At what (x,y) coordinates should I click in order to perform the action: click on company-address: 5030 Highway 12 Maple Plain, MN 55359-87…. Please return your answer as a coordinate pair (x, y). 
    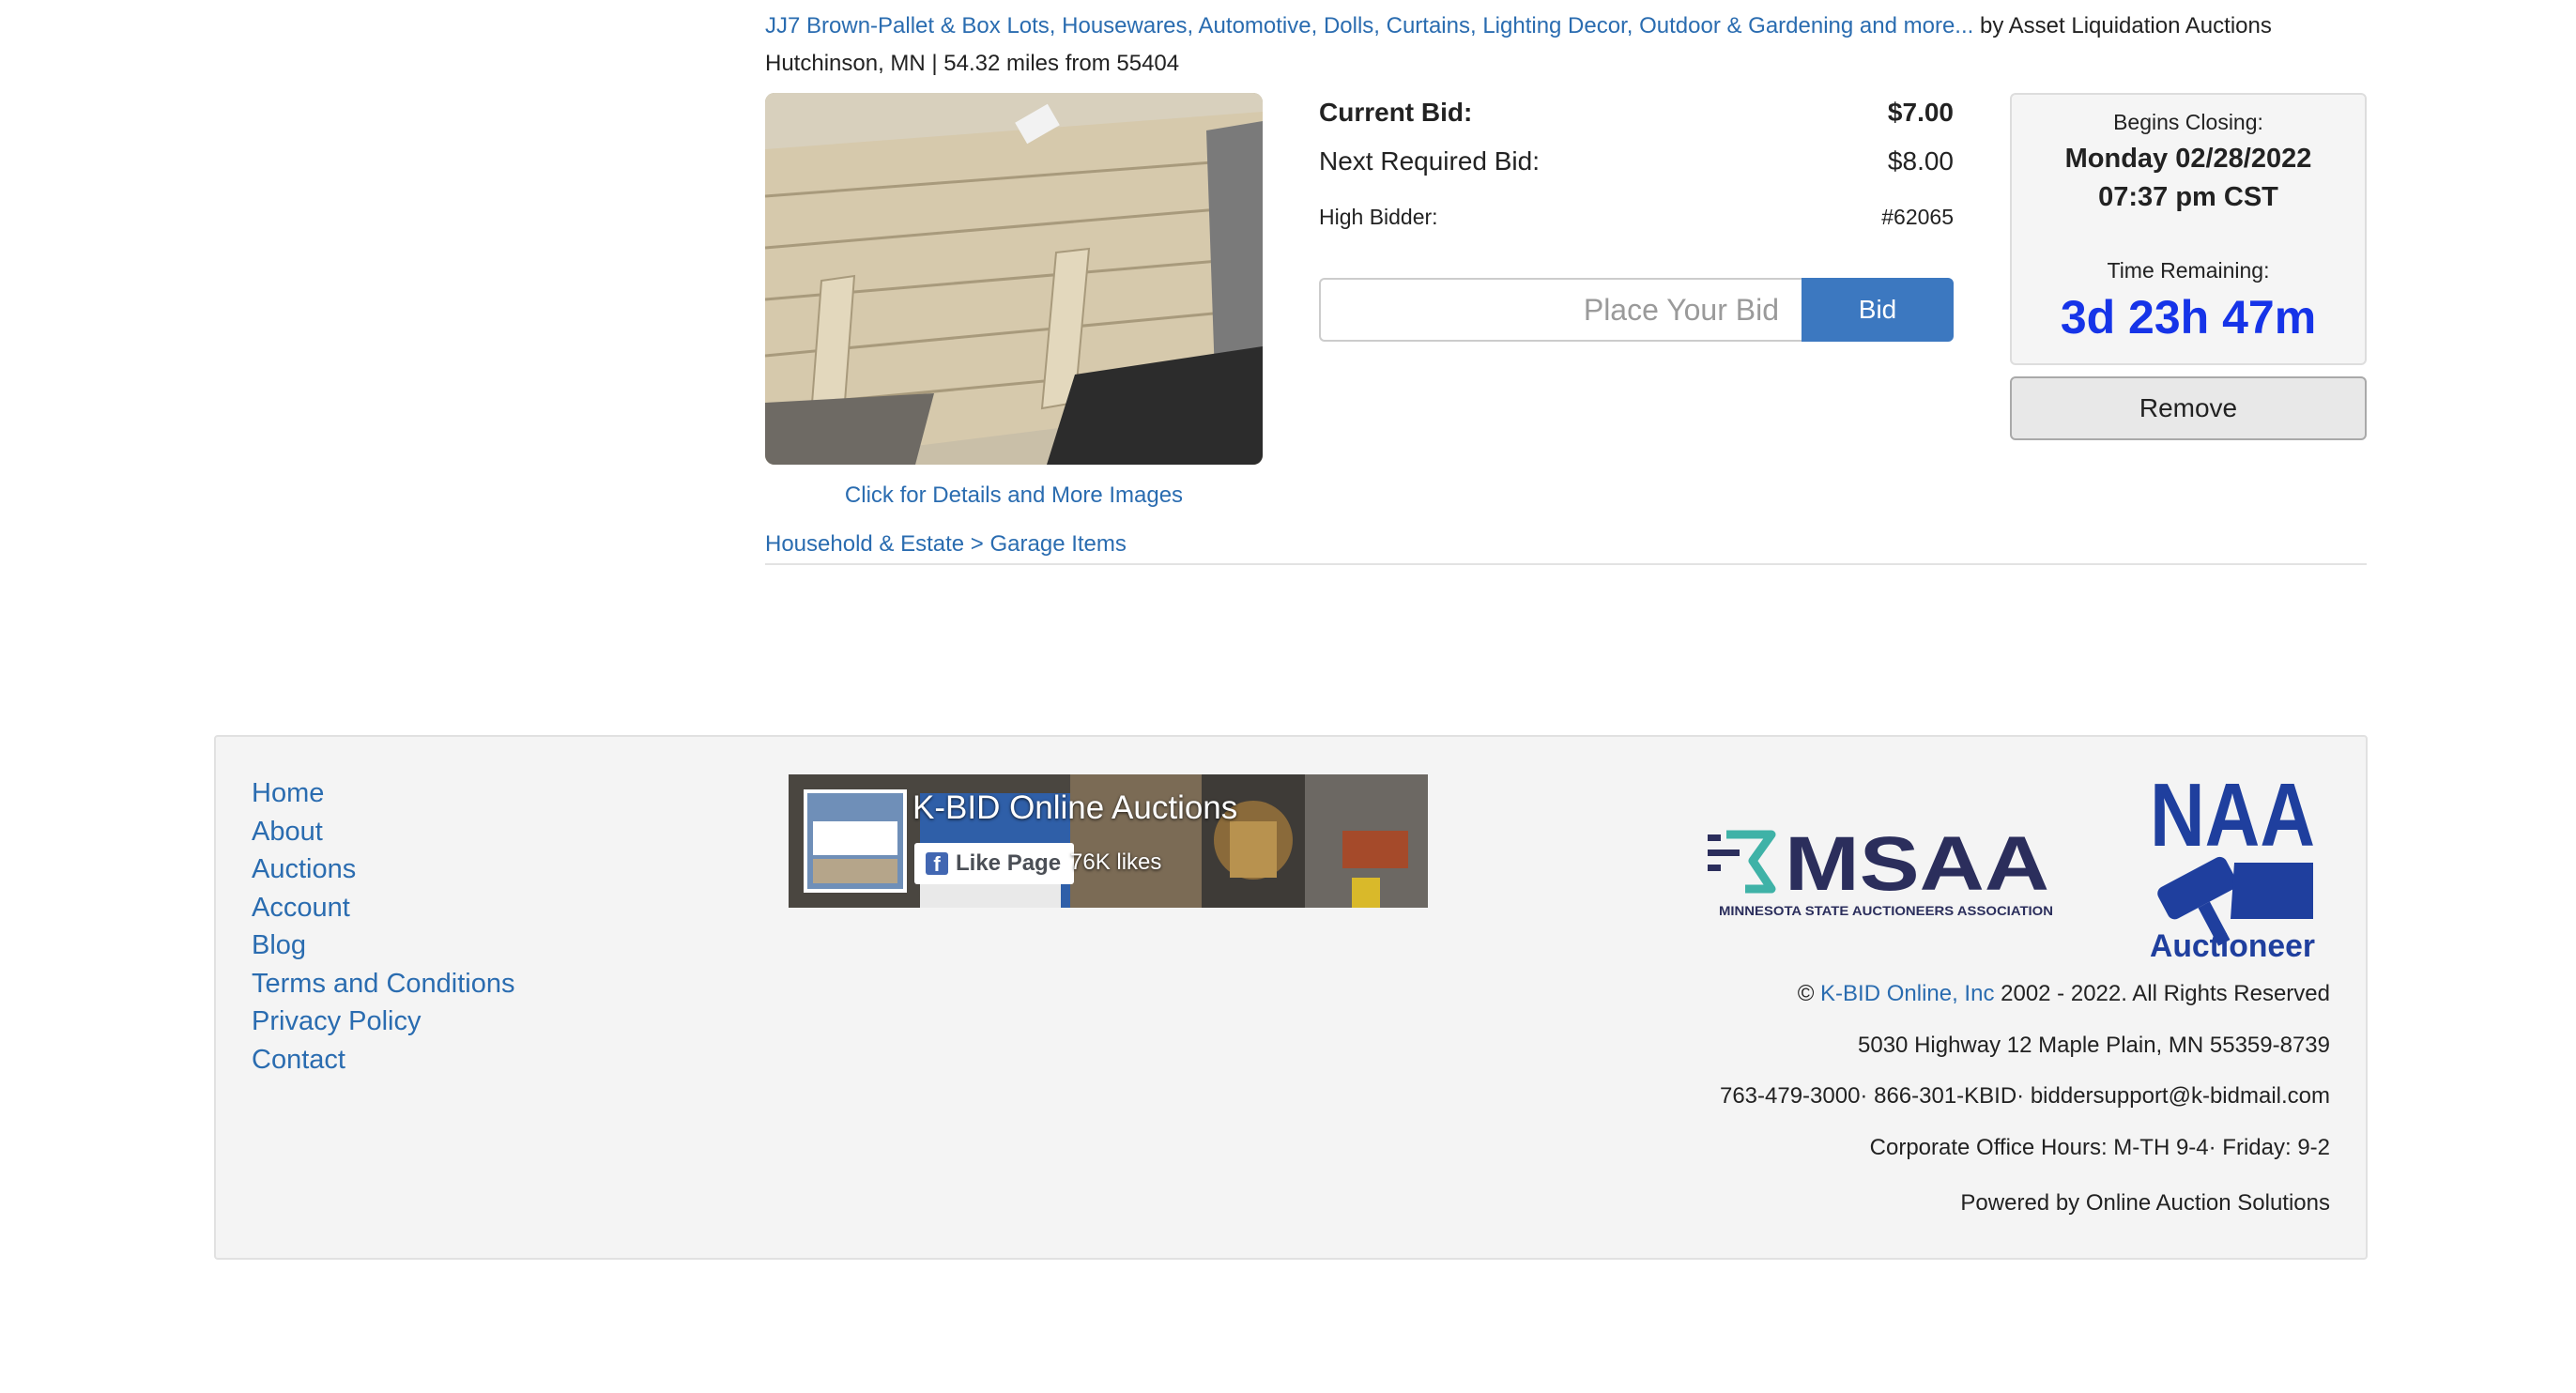
    Looking at the image, I should click on (2094, 1045).